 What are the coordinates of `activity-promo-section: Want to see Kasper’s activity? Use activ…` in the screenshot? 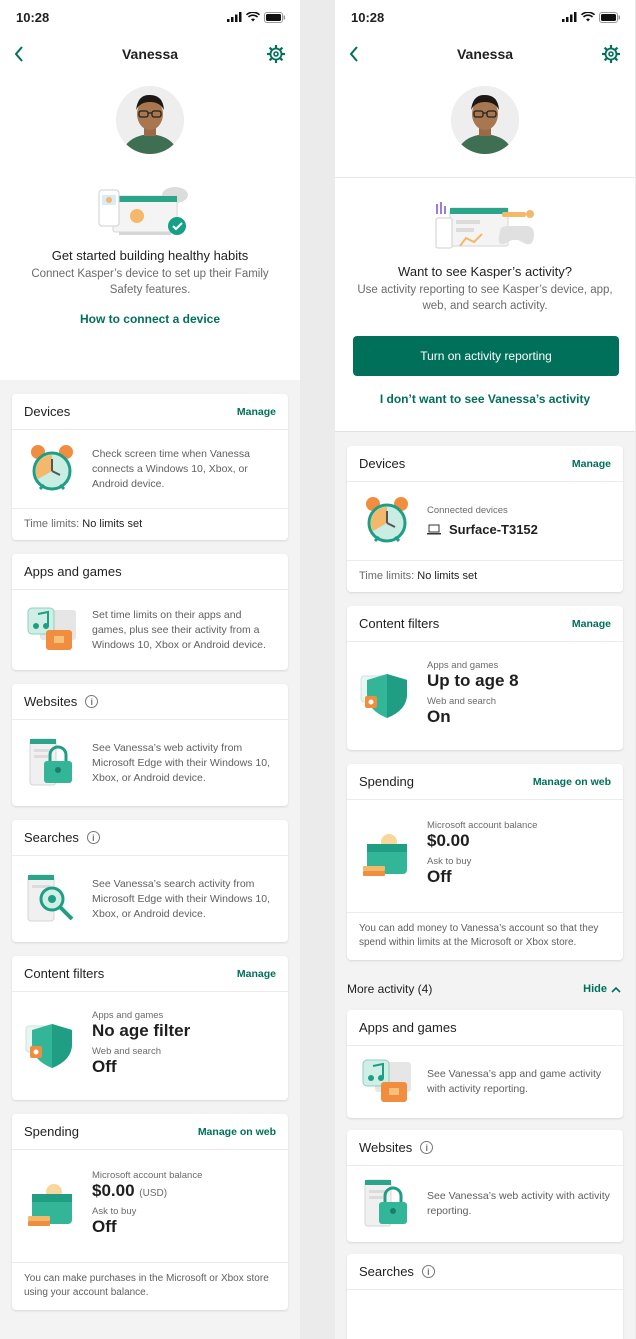 It's located at (485, 305).